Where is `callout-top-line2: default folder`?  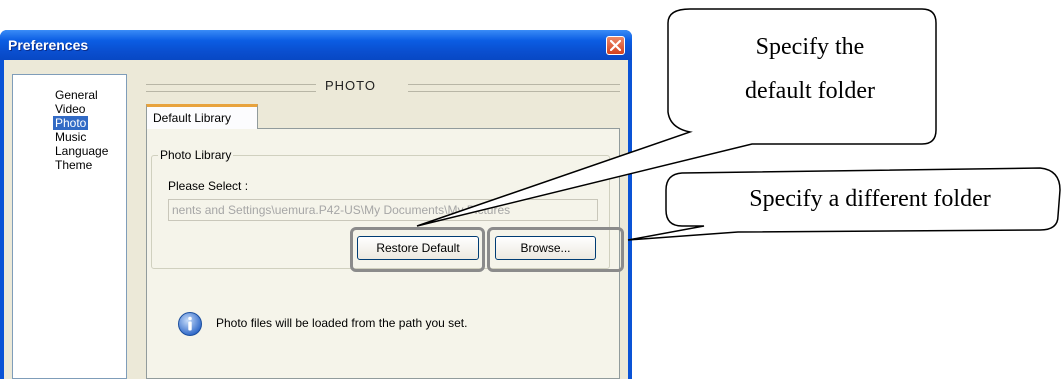 callout-top-line2: default folder is located at coordinates (810, 91).